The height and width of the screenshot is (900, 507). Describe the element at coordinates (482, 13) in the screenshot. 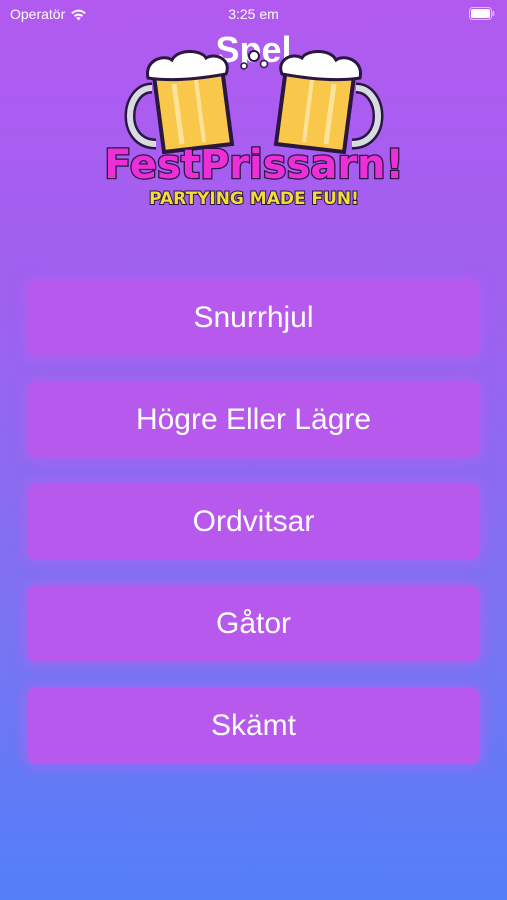

I see `battery-icon` at that location.